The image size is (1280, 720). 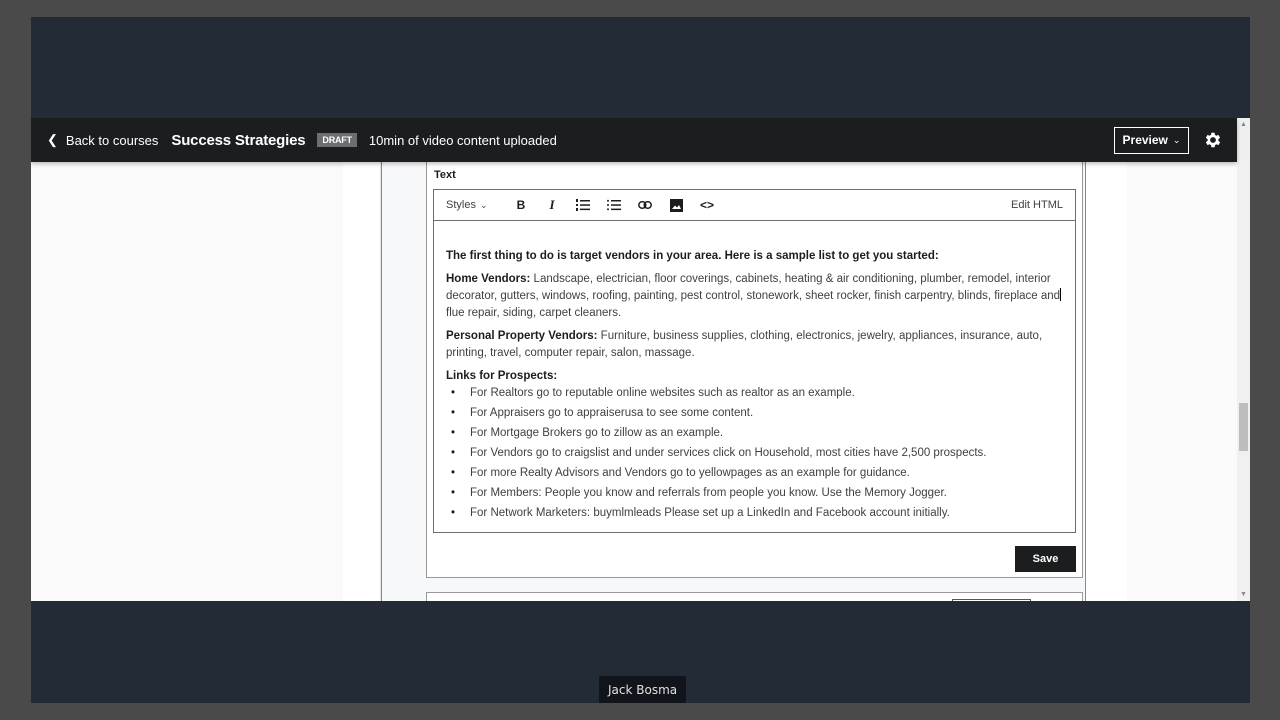 I want to click on link-button, so click(x=645, y=205).